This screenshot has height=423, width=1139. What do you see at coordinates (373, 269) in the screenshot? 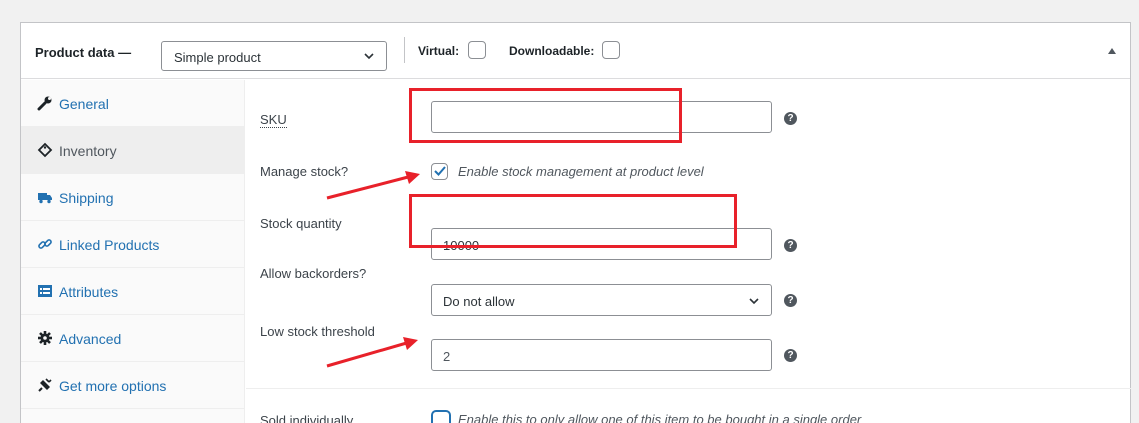
I see `annotation-arrows` at bounding box center [373, 269].